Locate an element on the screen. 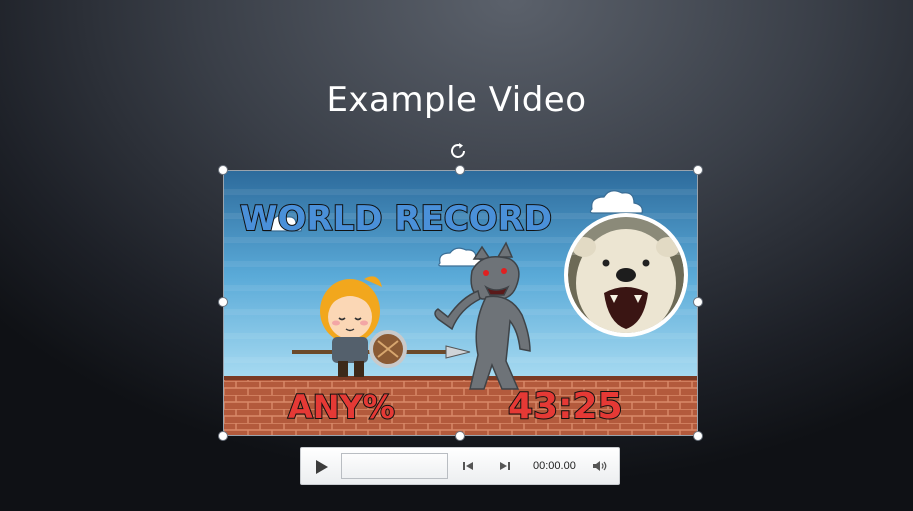 This screenshot has width=913, height=511. volume-icon is located at coordinates (600, 466).